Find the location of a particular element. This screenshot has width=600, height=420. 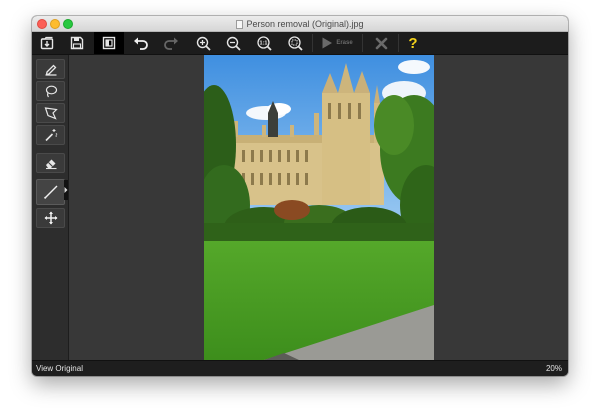

marker-icon is located at coordinates (50, 70).